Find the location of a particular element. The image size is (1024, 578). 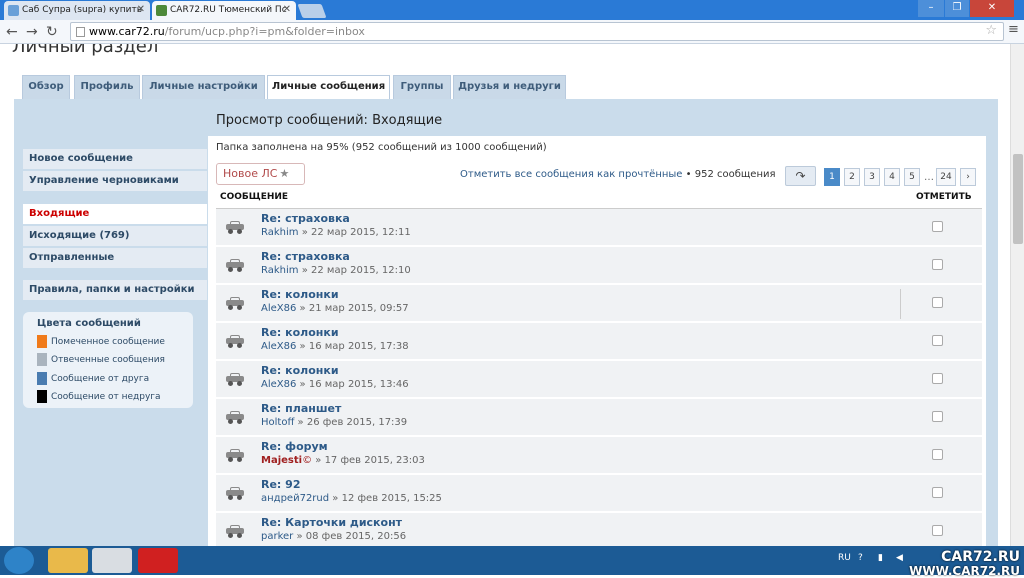

message-author-link: Holtoff is located at coordinates (277, 422).